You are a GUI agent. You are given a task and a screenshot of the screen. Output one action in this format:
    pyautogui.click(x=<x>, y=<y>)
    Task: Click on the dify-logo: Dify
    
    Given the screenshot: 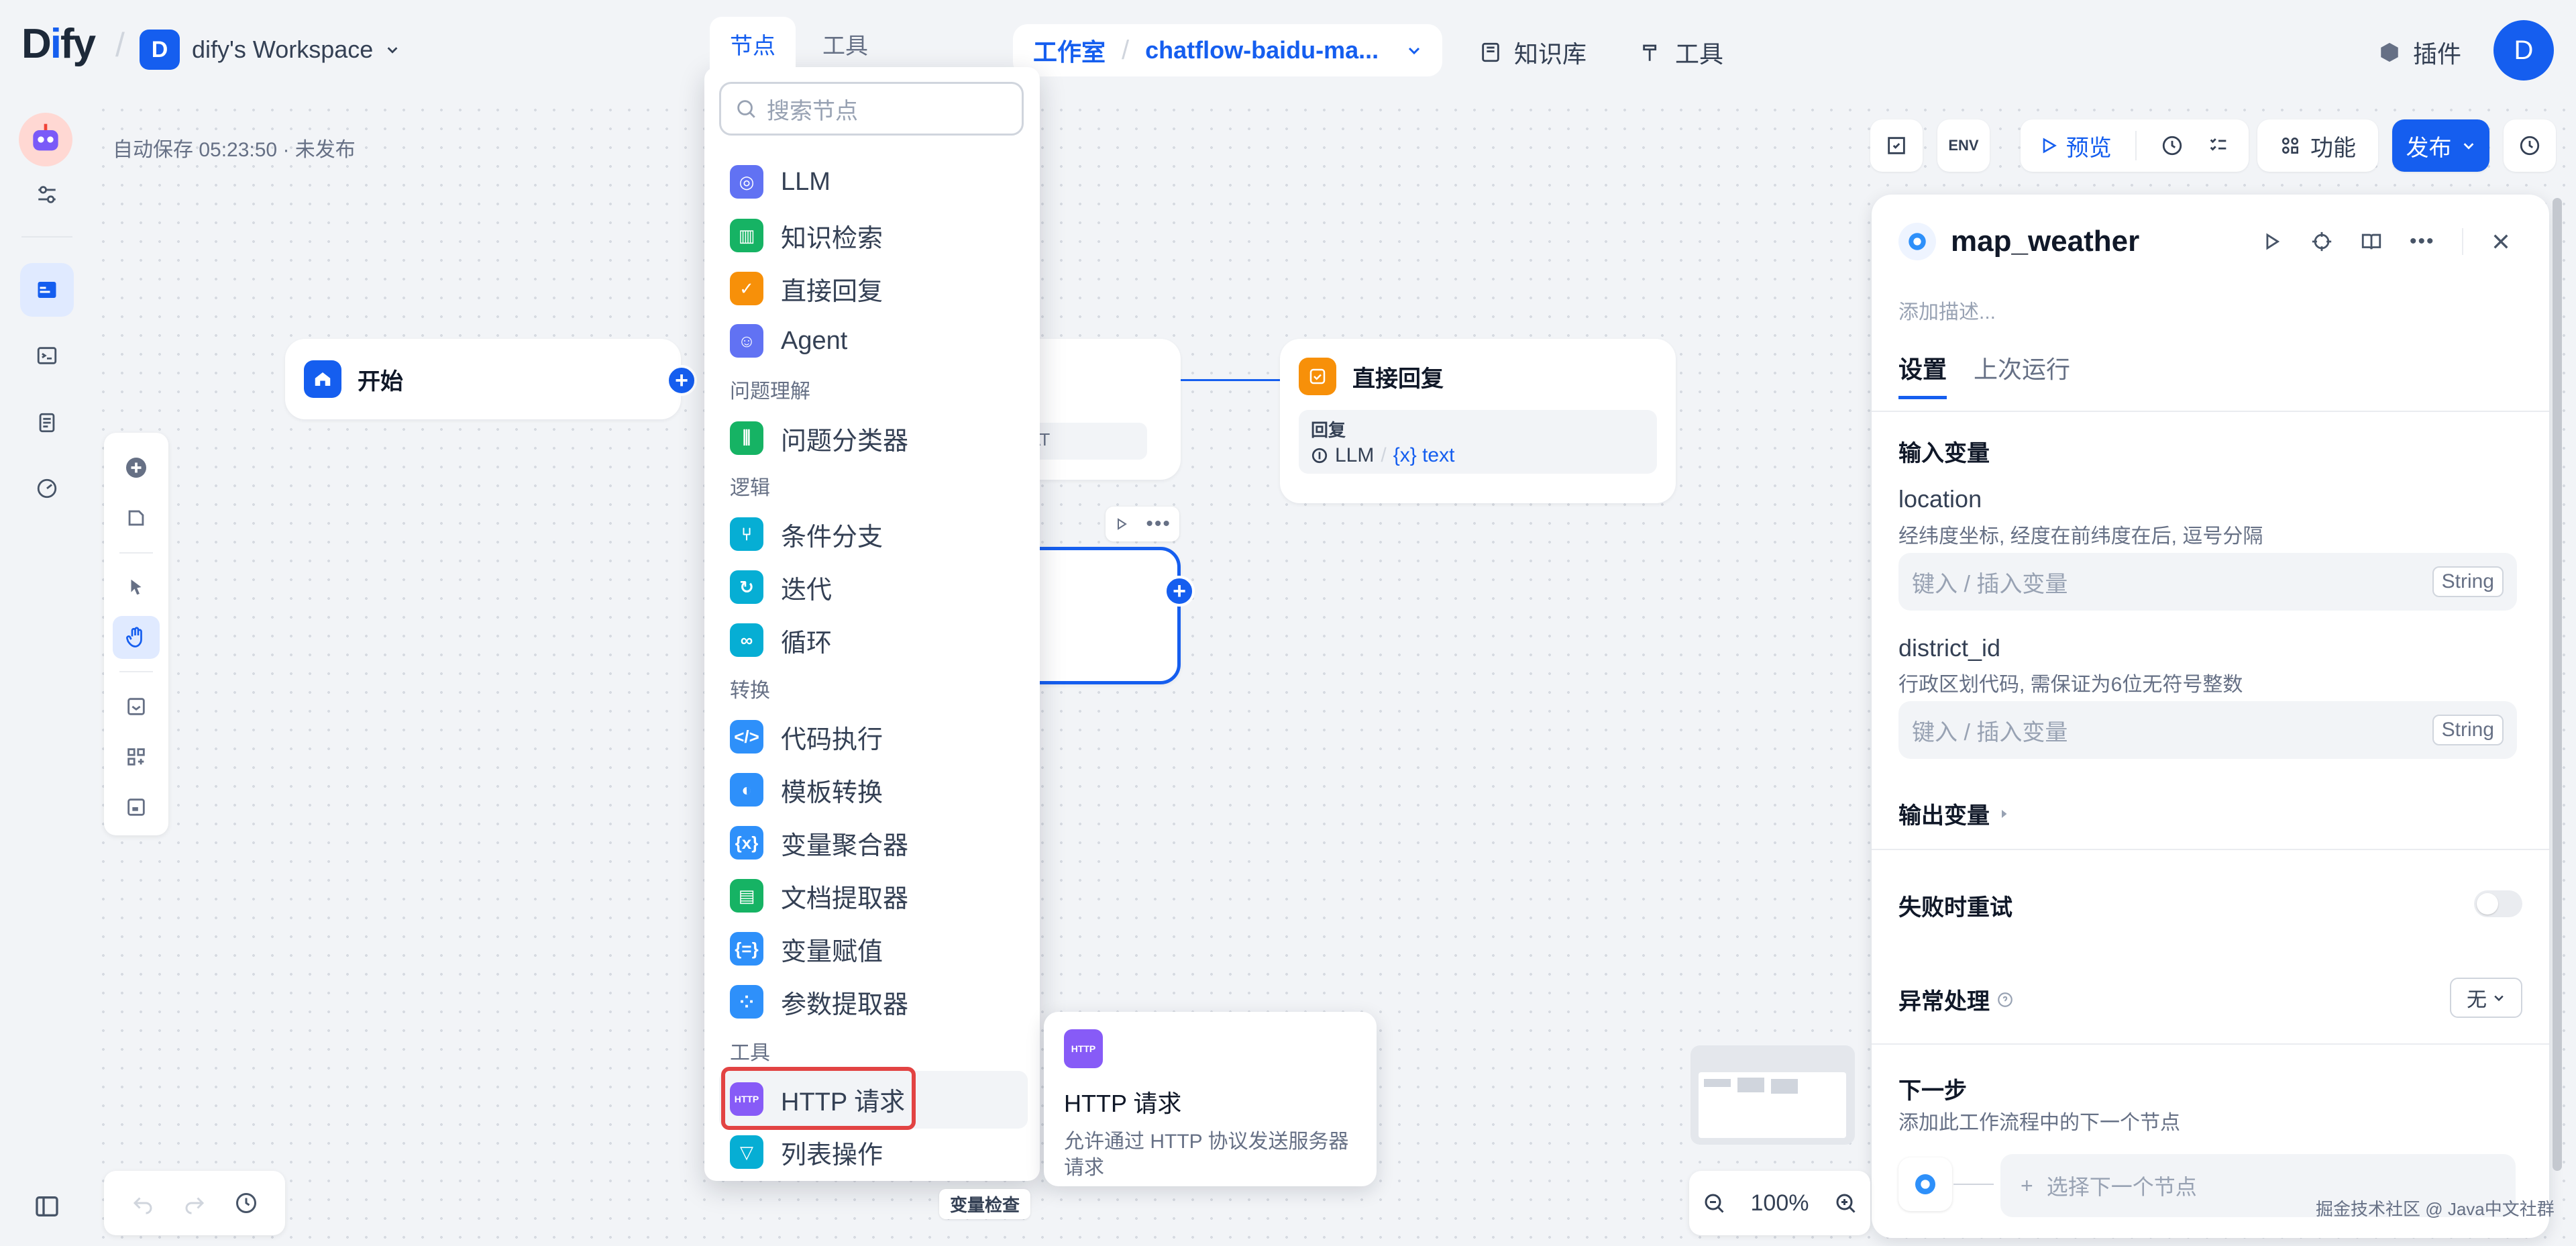 What is the action you would take?
    pyautogui.click(x=58, y=44)
    